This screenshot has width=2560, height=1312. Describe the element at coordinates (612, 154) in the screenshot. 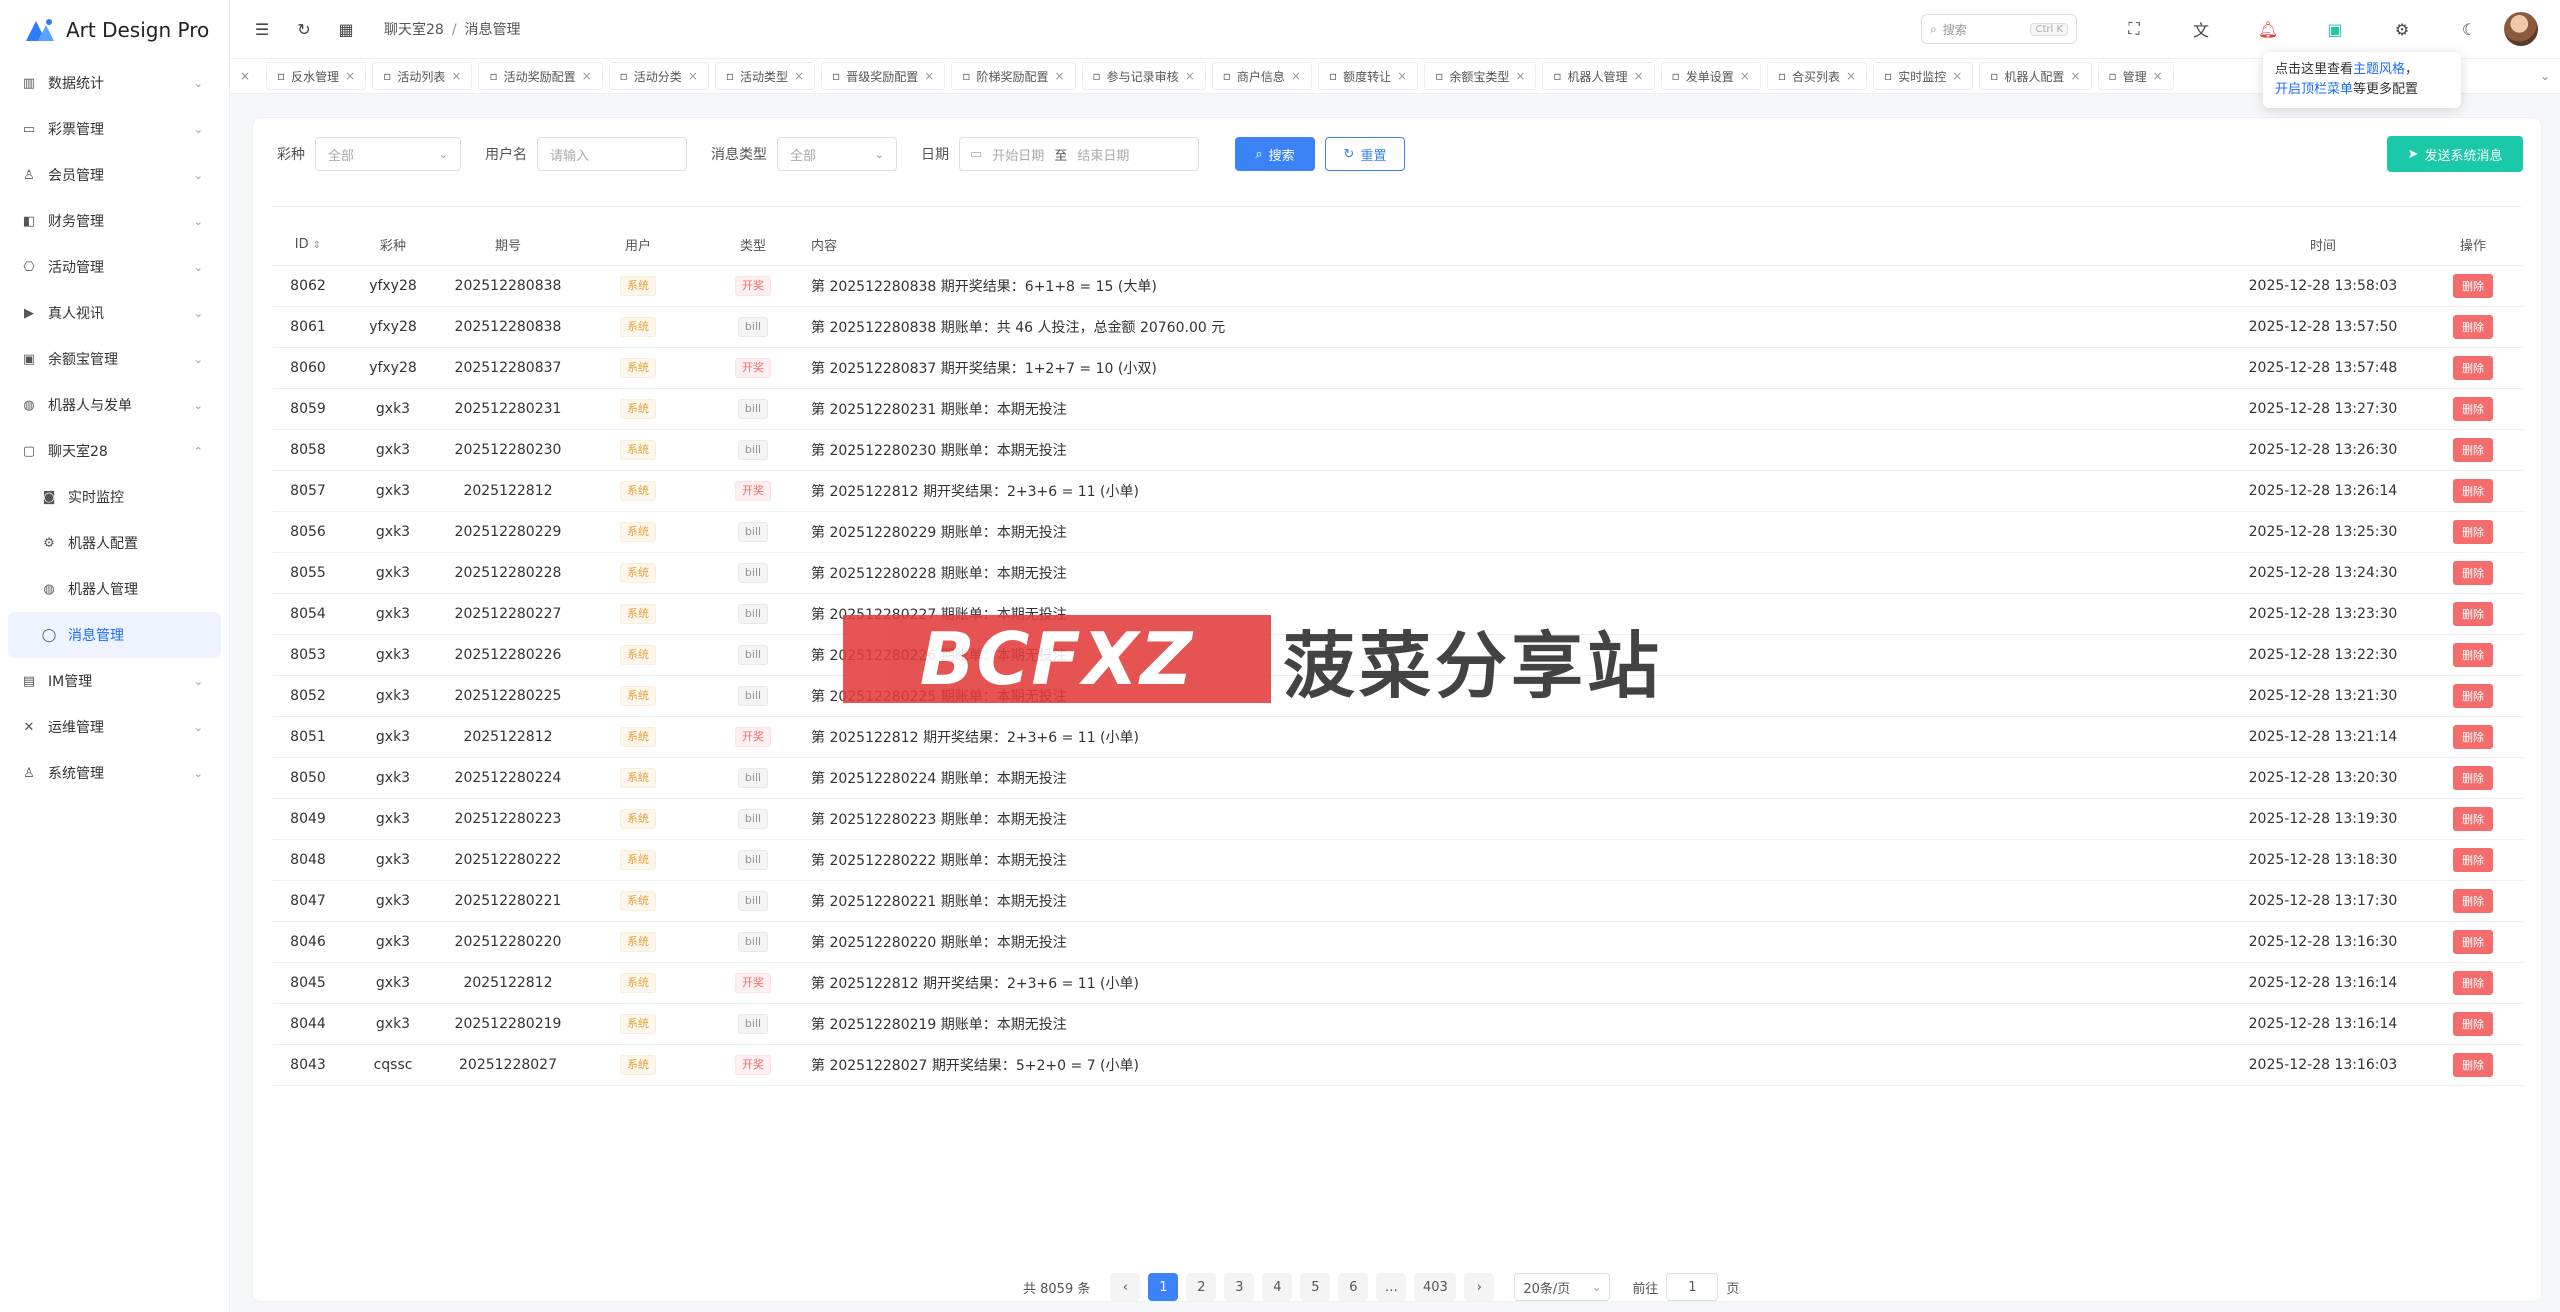

I see `username-input: 请输入` at that location.